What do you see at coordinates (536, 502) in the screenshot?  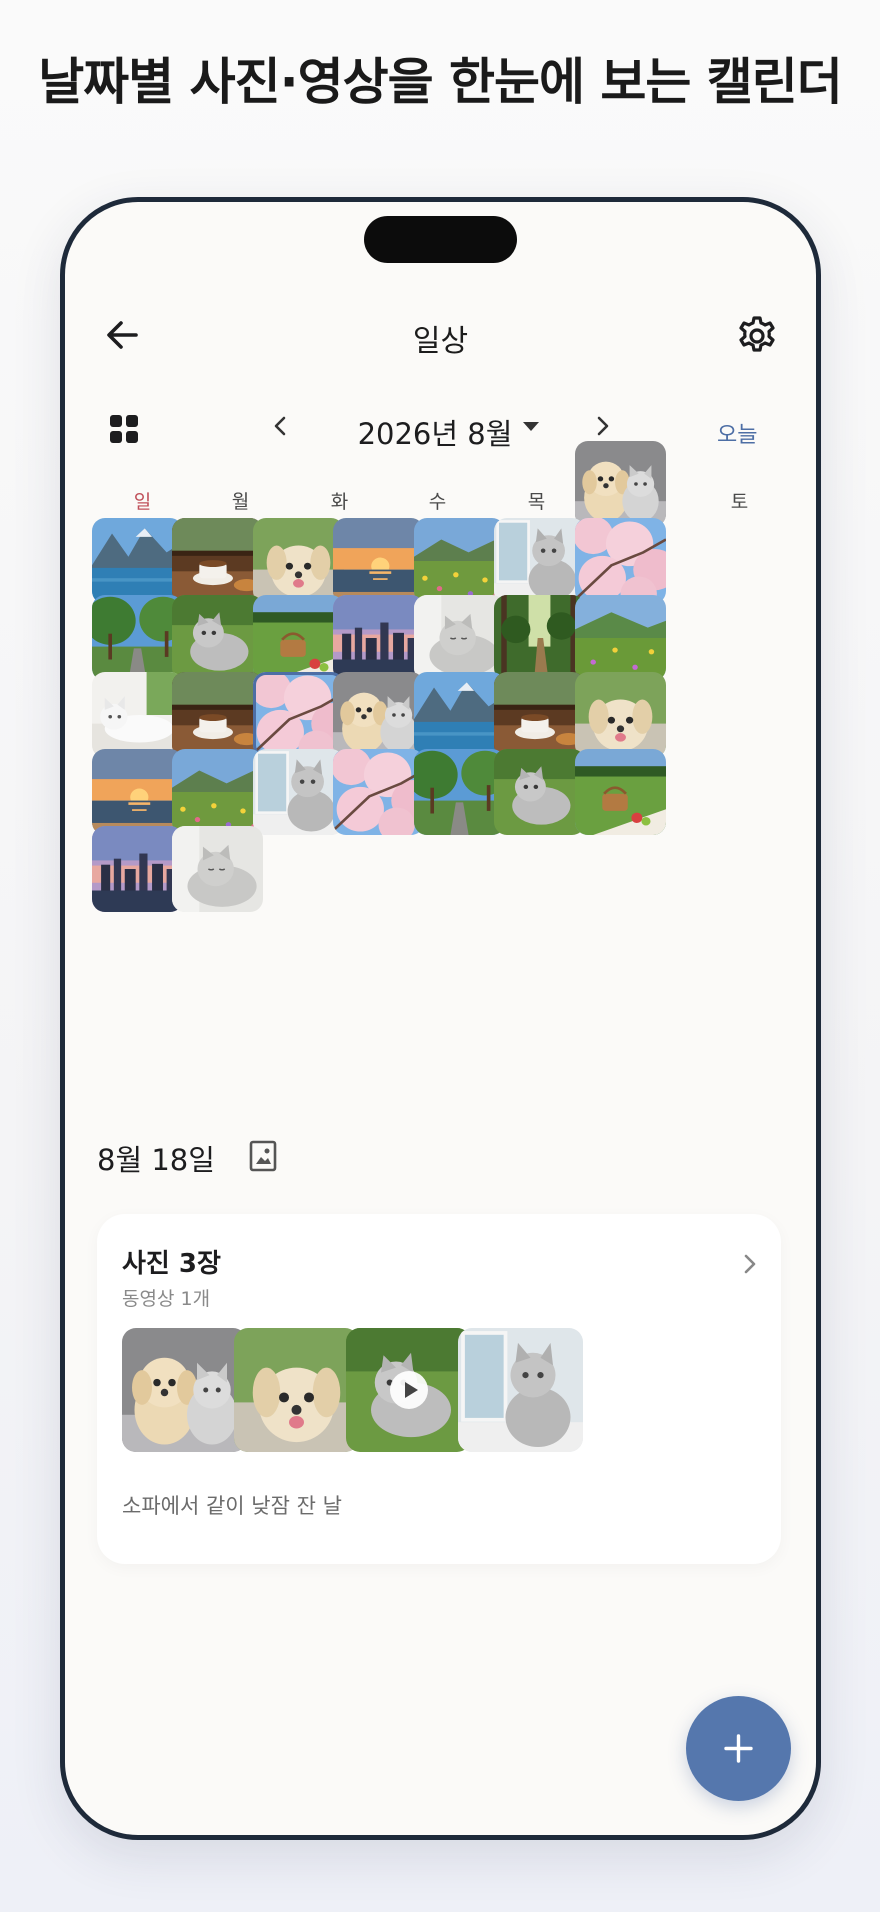 I see `weekday-label: 목` at bounding box center [536, 502].